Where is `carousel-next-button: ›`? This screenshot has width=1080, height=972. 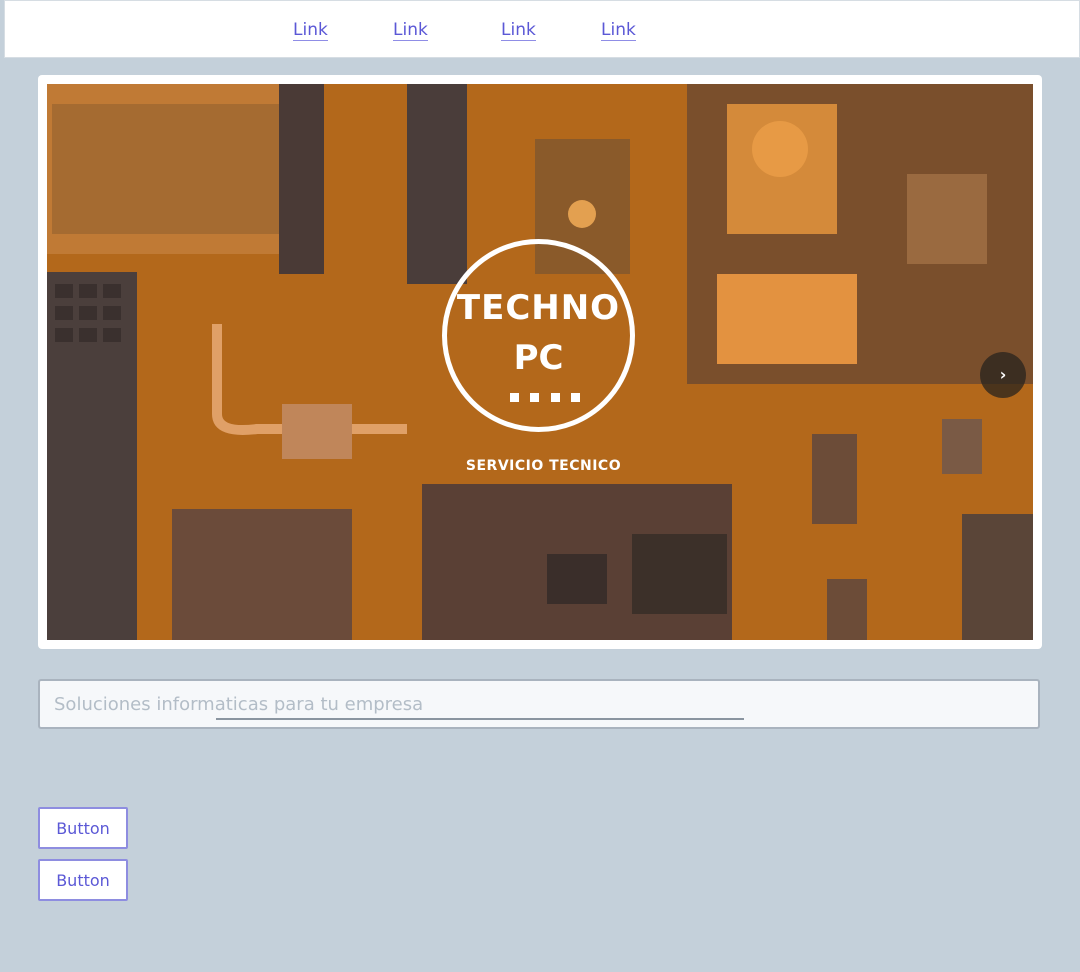
carousel-next-button: › is located at coordinates (1003, 375).